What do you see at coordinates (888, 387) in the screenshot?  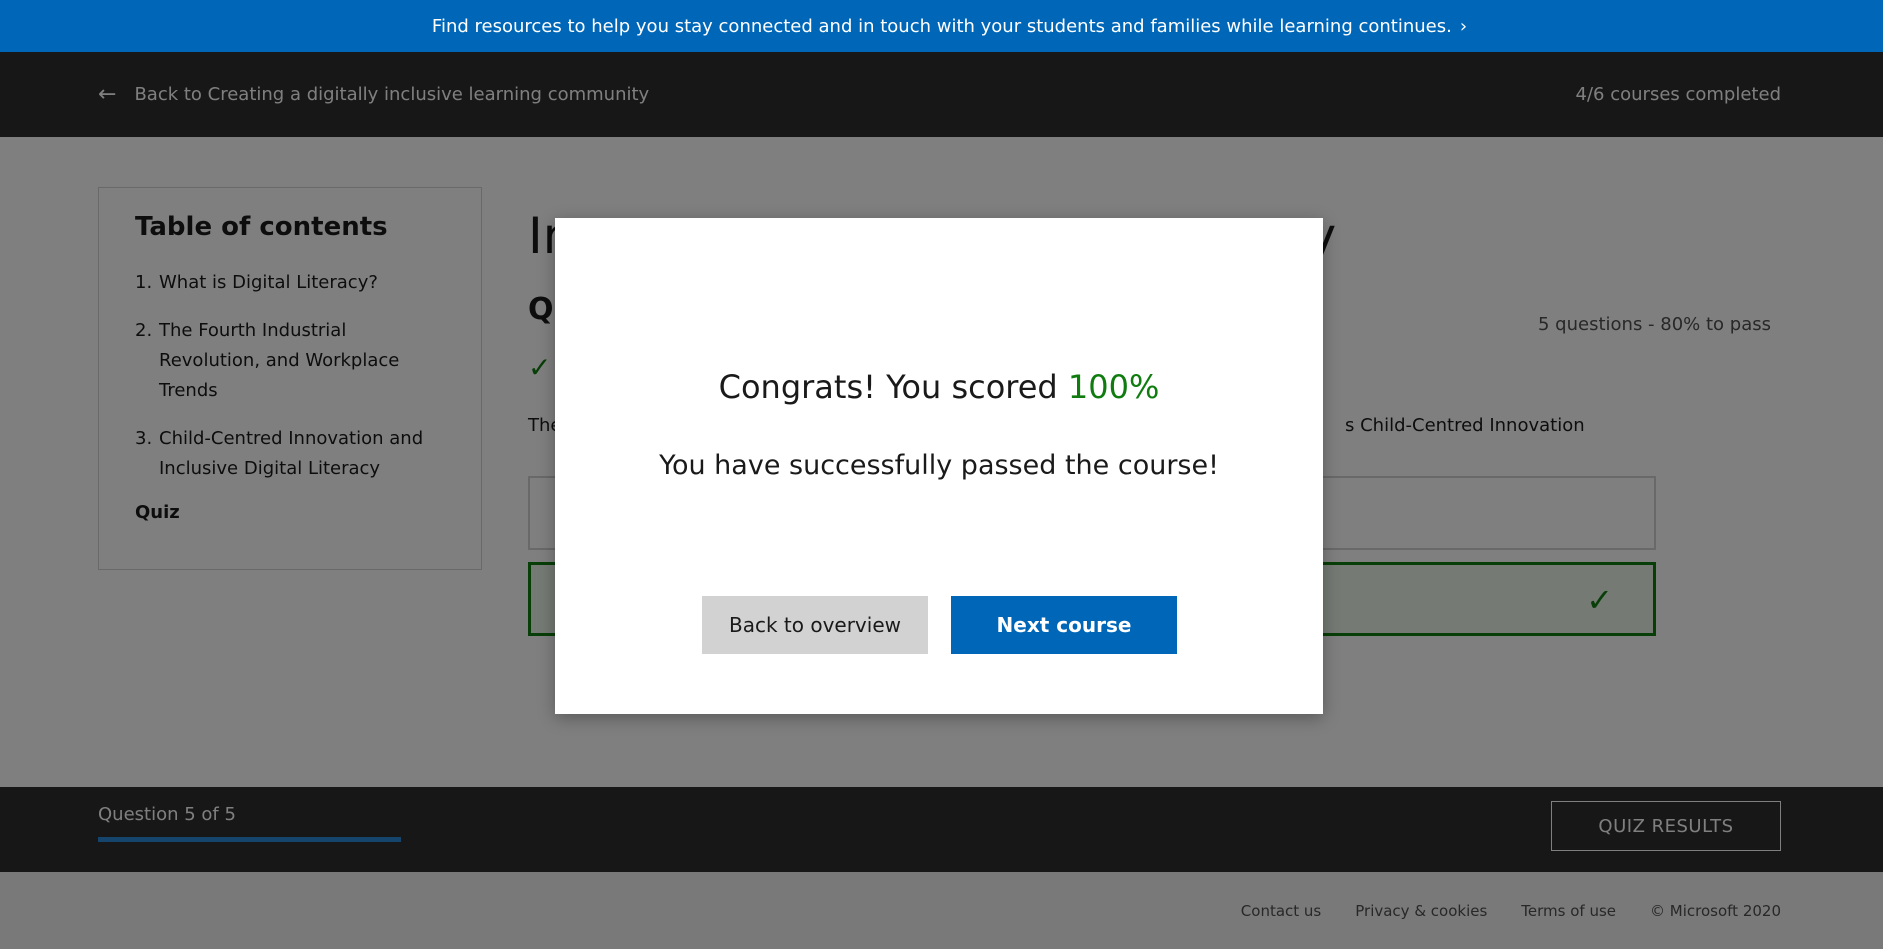 I see `score-prefix: Congrats! You scored` at bounding box center [888, 387].